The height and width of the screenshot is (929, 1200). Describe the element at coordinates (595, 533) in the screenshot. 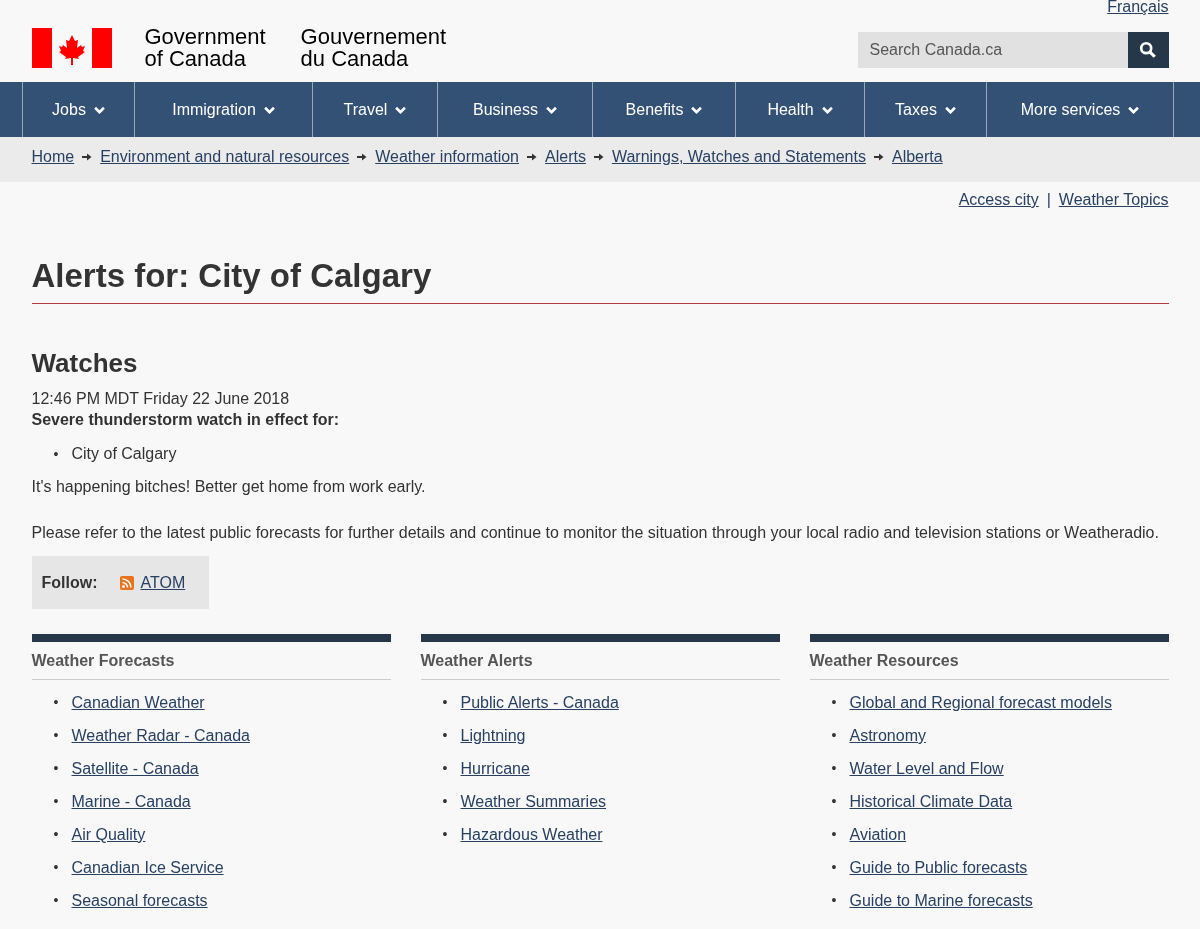

I see `alert-text: Please refer to the latest public forecasts for further details and continue to monitor the situation through your local radio and television stations or Weatheradio.` at that location.